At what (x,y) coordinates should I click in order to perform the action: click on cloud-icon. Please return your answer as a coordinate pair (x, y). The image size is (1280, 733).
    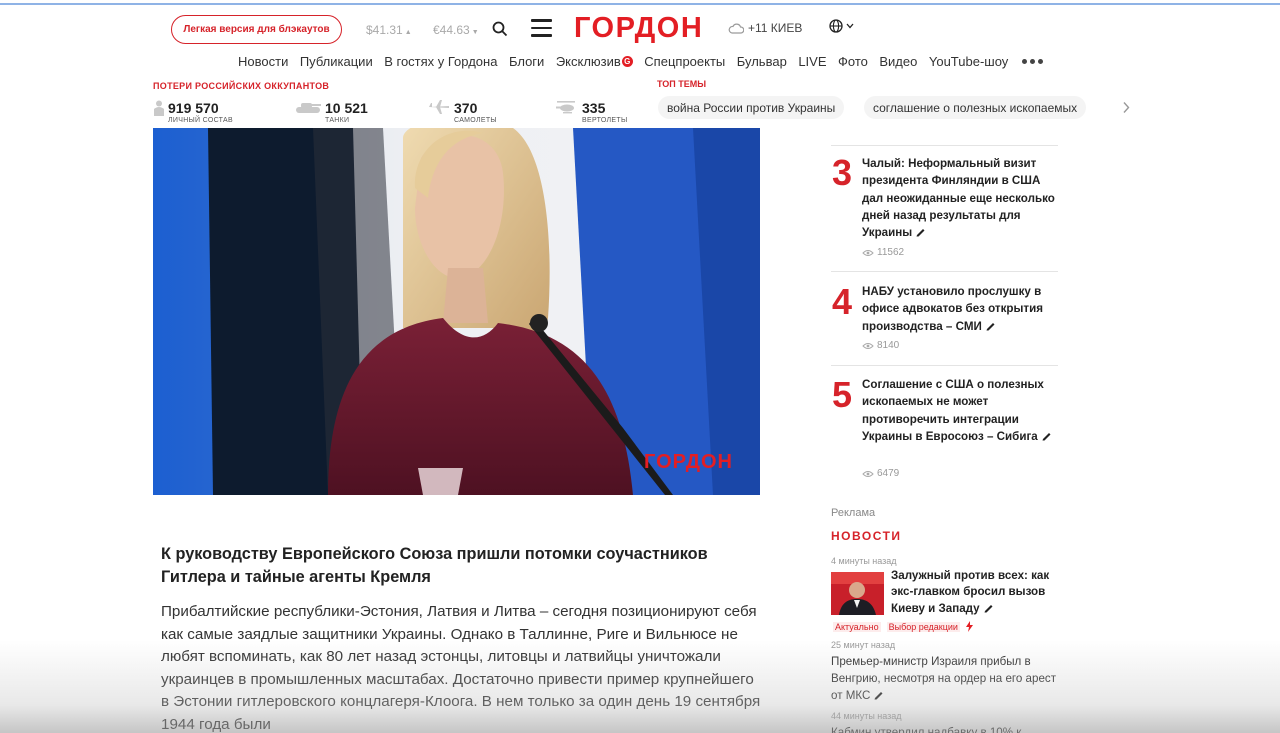
    Looking at the image, I should click on (736, 28).